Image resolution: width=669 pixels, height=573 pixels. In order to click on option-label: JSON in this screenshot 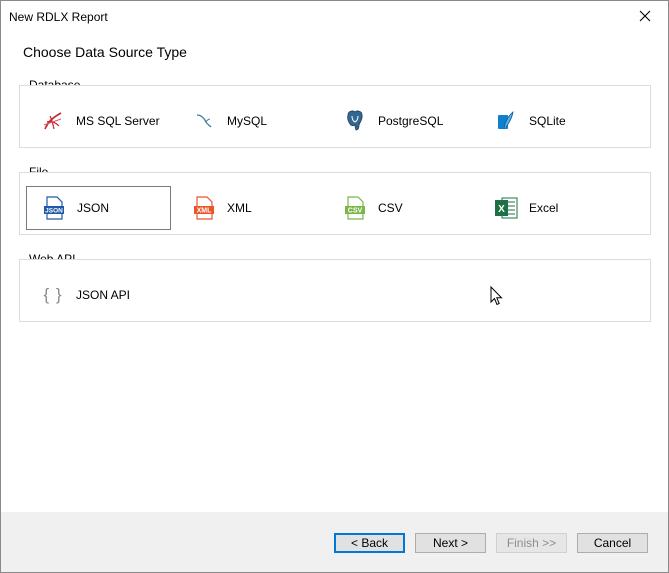, I will do `click(93, 208)`.